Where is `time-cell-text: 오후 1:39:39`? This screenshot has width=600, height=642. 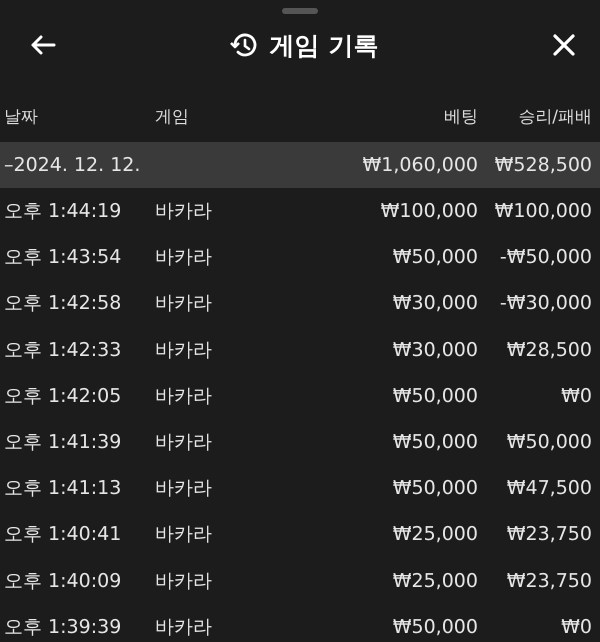
time-cell-text: 오후 1:39:39 is located at coordinates (63, 627).